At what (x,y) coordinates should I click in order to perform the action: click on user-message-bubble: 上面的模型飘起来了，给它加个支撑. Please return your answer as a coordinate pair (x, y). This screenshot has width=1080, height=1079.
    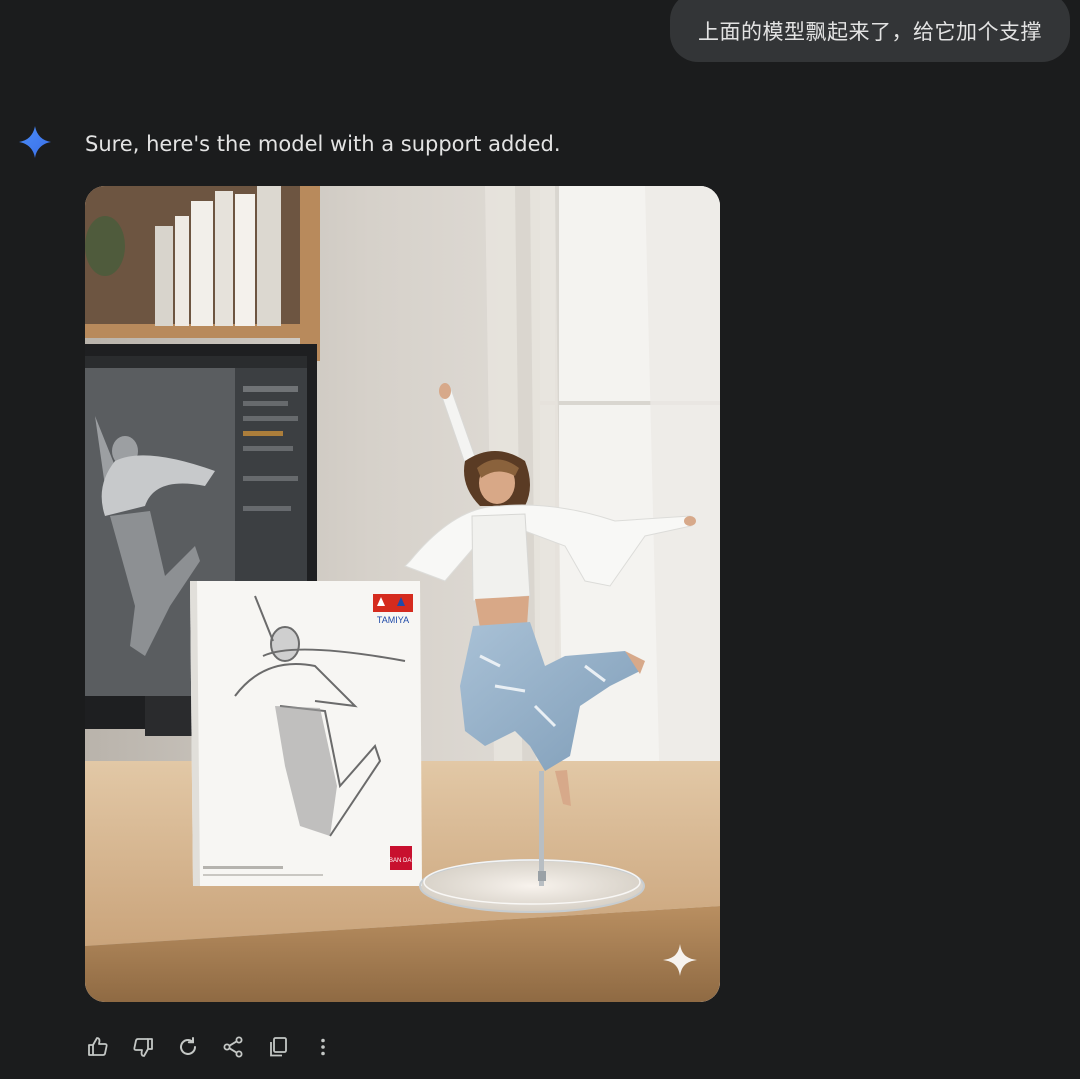
    Looking at the image, I should click on (870, 31).